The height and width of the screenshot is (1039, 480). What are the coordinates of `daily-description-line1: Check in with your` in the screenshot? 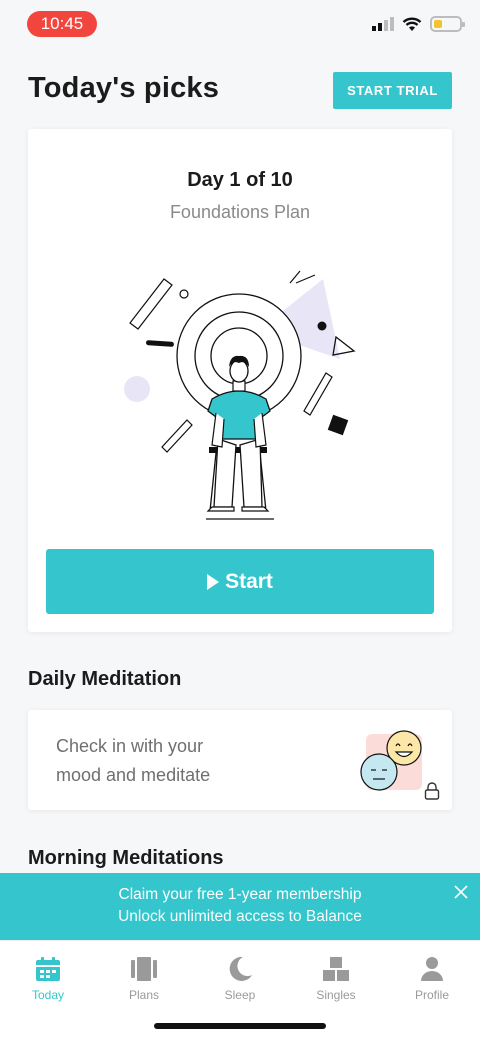 It's located at (130, 746).